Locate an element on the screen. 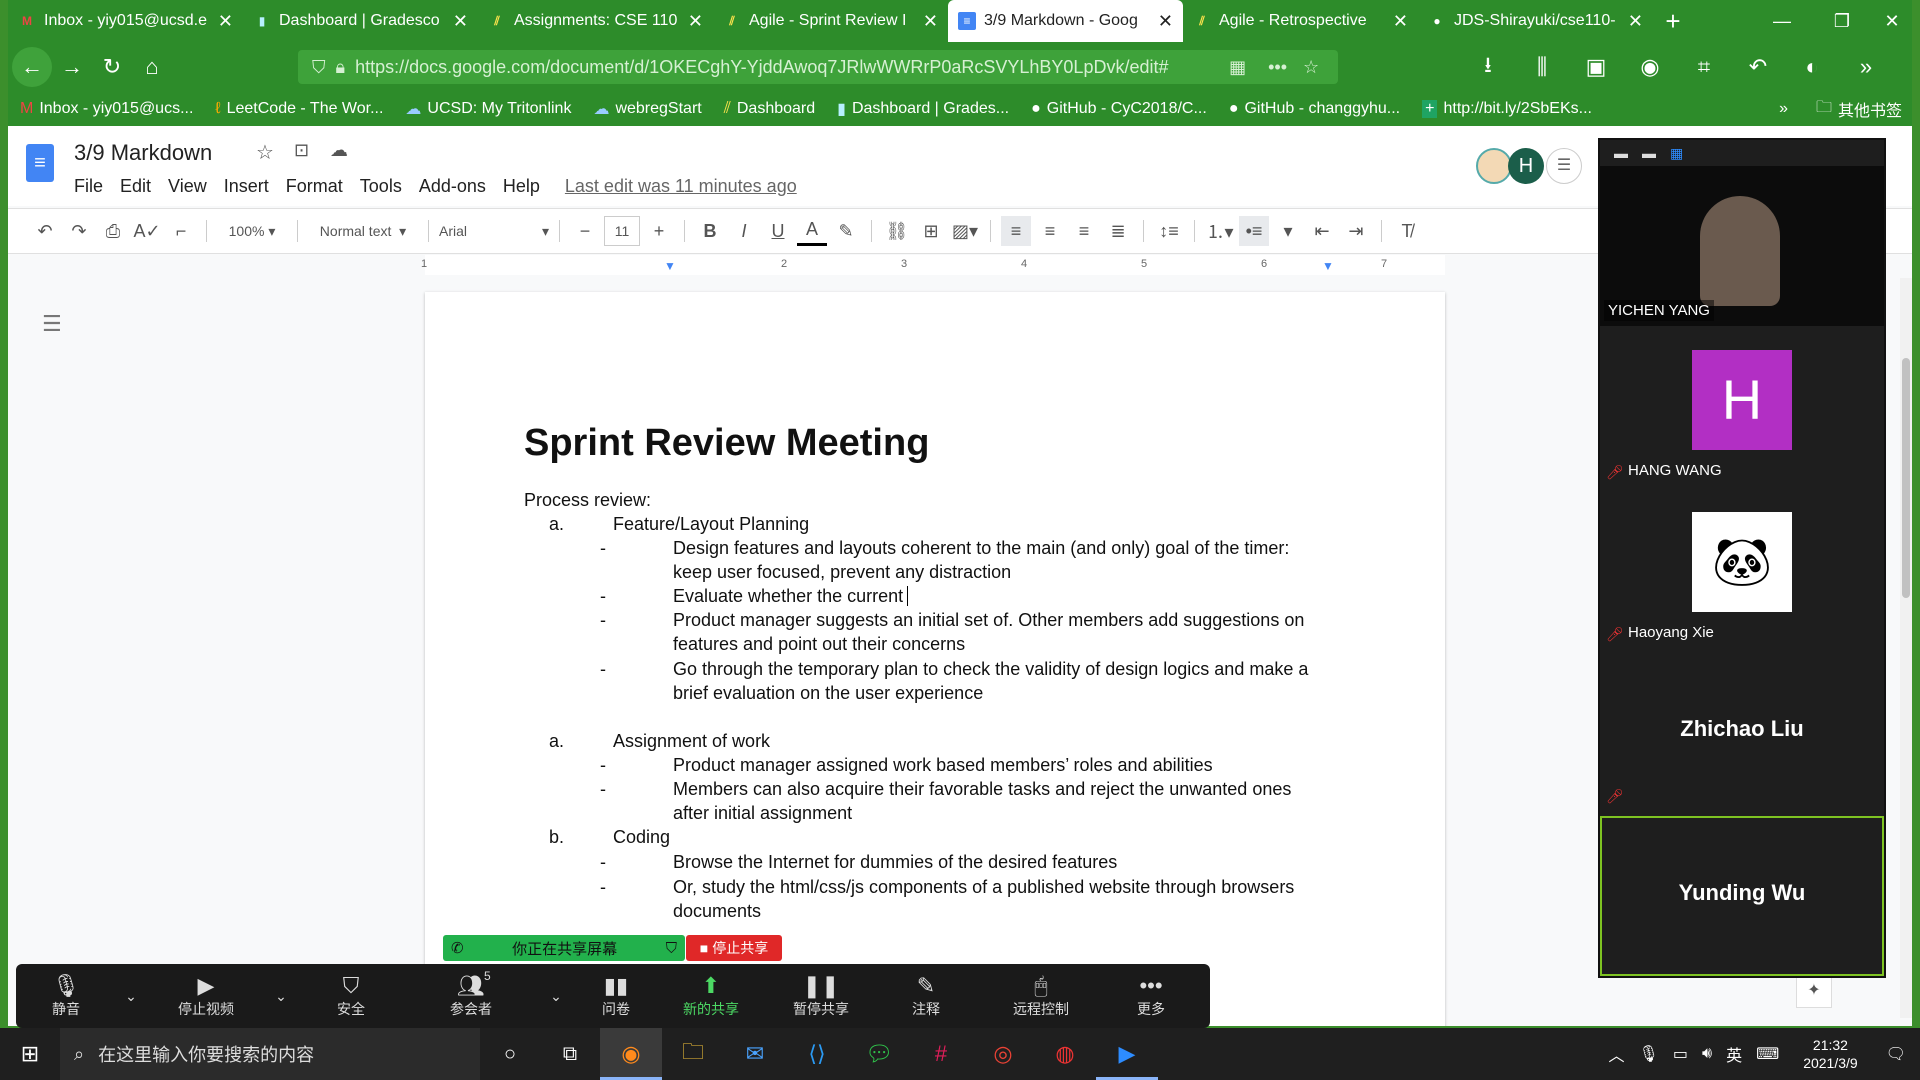 This screenshot has height=1080, width=1920. tab-markdown: ≡ 3/9 Markdown - Goog ✕ is located at coordinates (1065, 21).